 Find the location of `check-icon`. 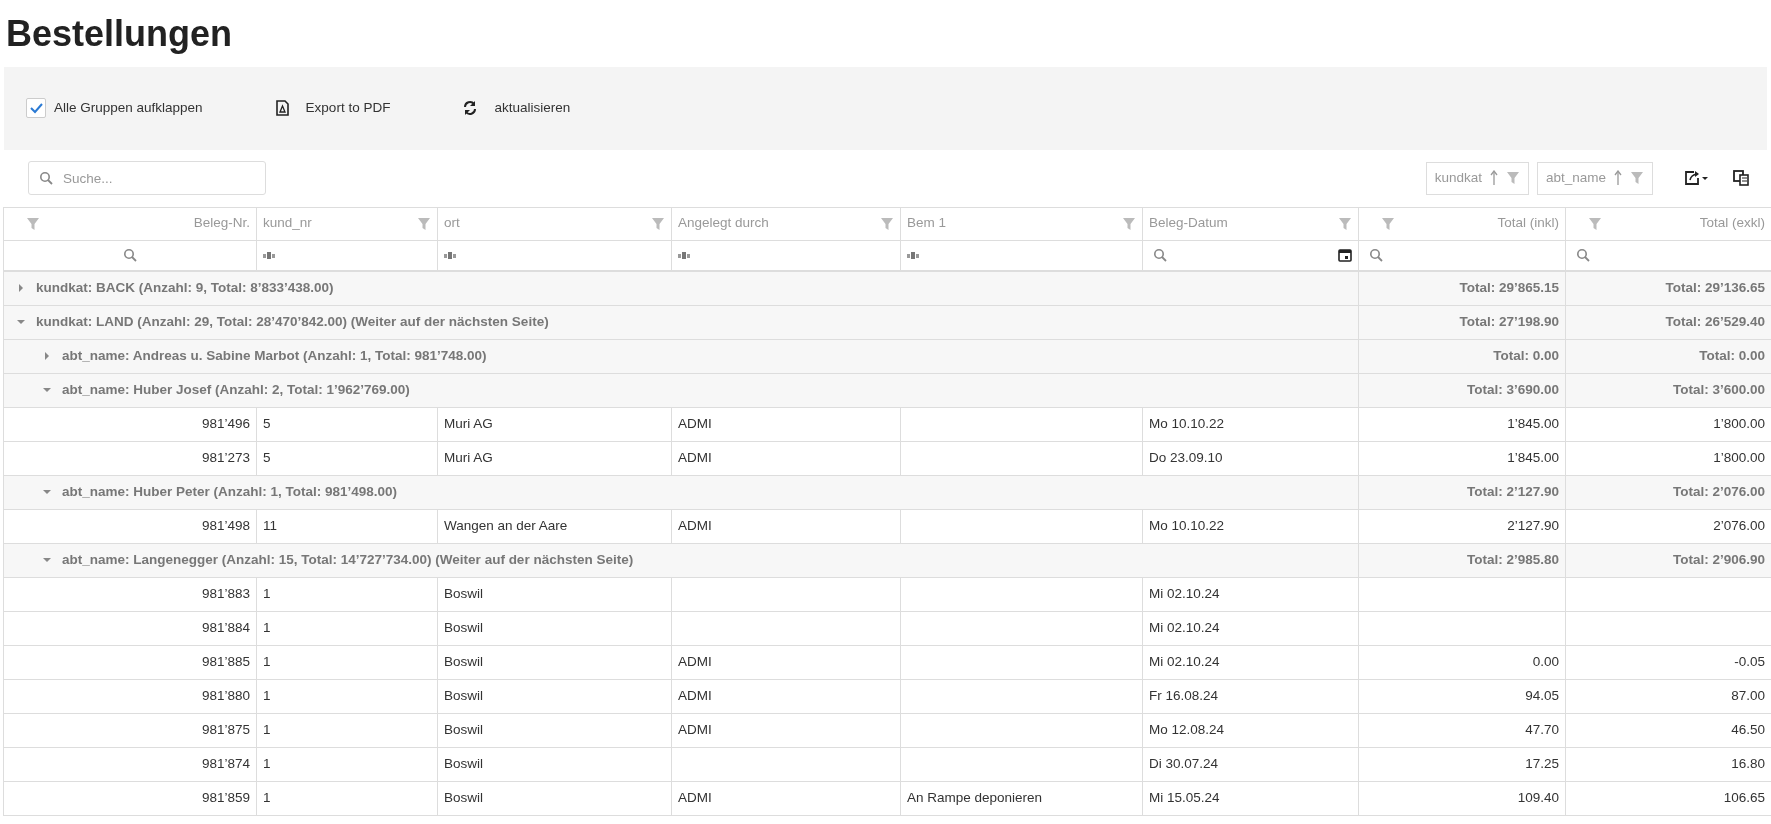

check-icon is located at coordinates (36, 108).